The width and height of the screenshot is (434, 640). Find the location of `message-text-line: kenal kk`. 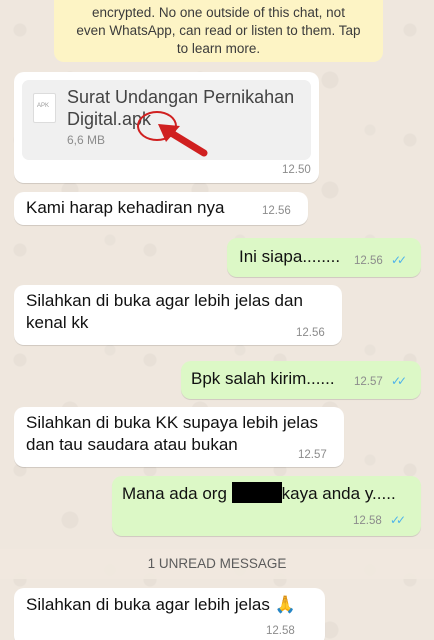

message-text-line: kenal kk is located at coordinates (57, 322).